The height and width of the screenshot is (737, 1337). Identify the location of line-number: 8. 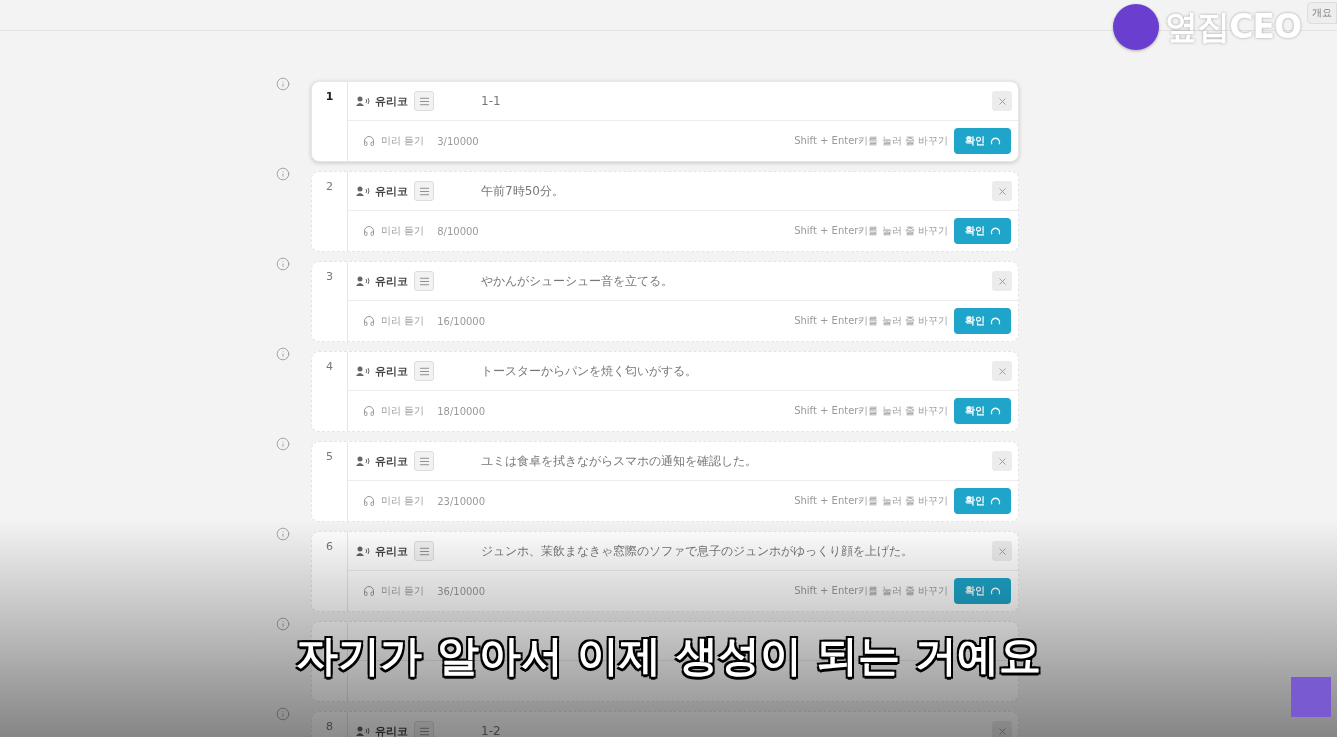
(329, 727).